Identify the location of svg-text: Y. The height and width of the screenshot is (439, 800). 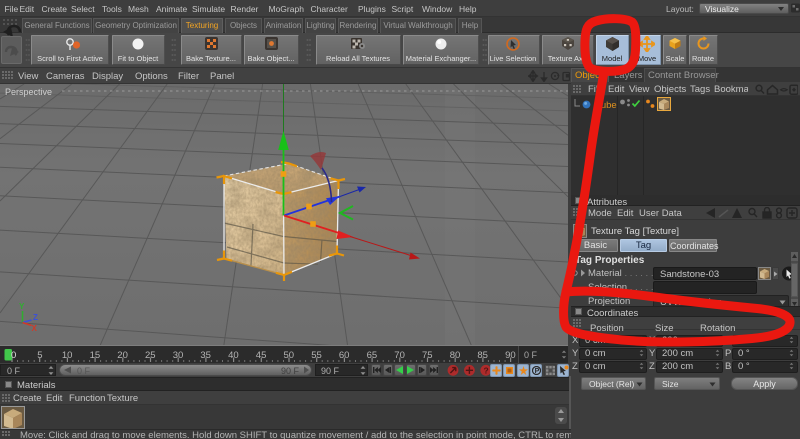
(22, 306).